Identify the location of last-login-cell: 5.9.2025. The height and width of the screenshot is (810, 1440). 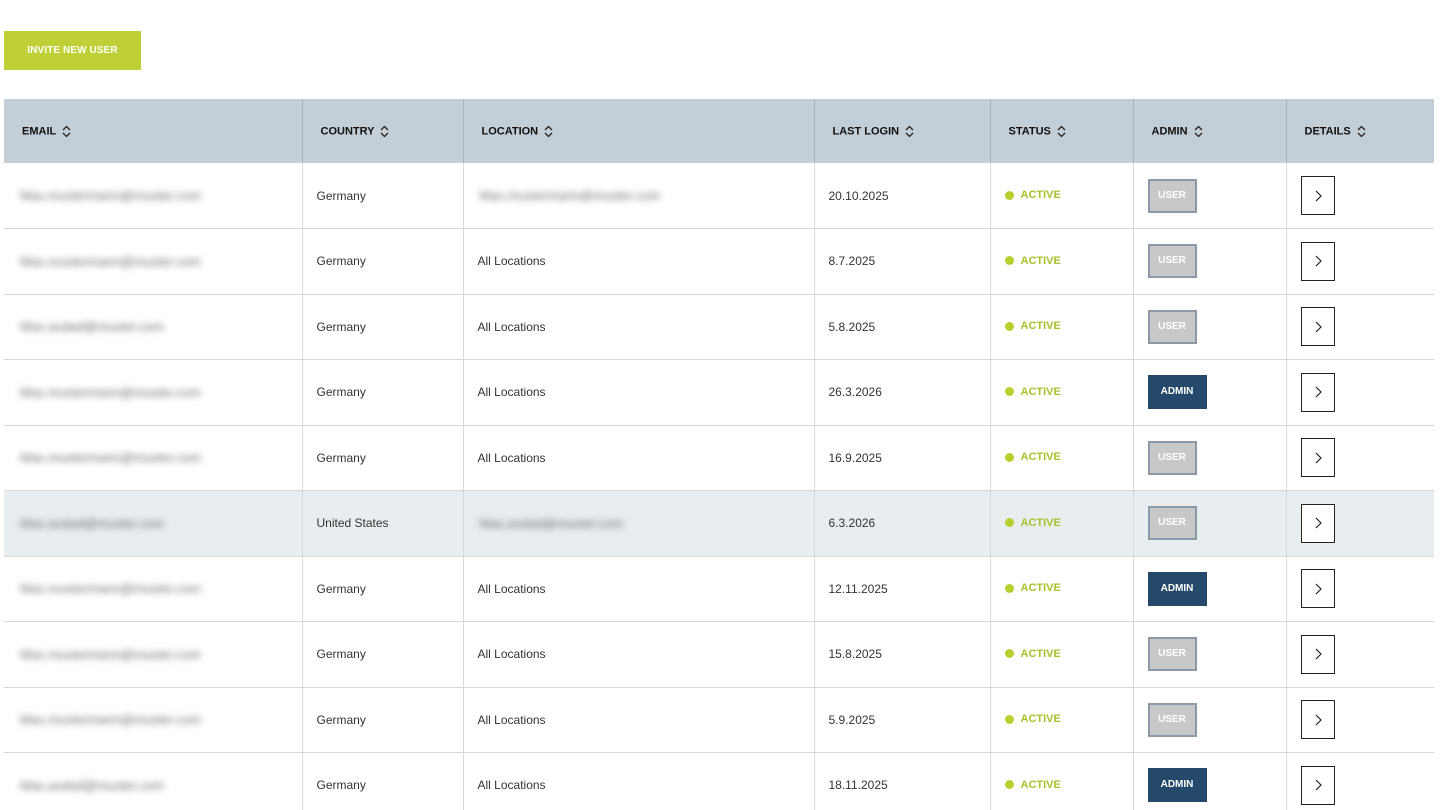
(902, 720).